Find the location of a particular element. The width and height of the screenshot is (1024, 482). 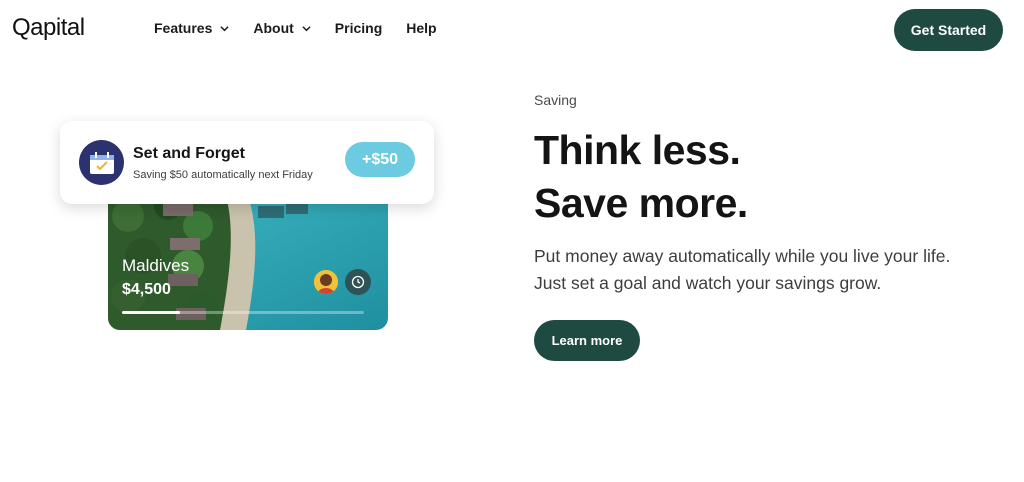

get-started-button: Get Started is located at coordinates (948, 30).